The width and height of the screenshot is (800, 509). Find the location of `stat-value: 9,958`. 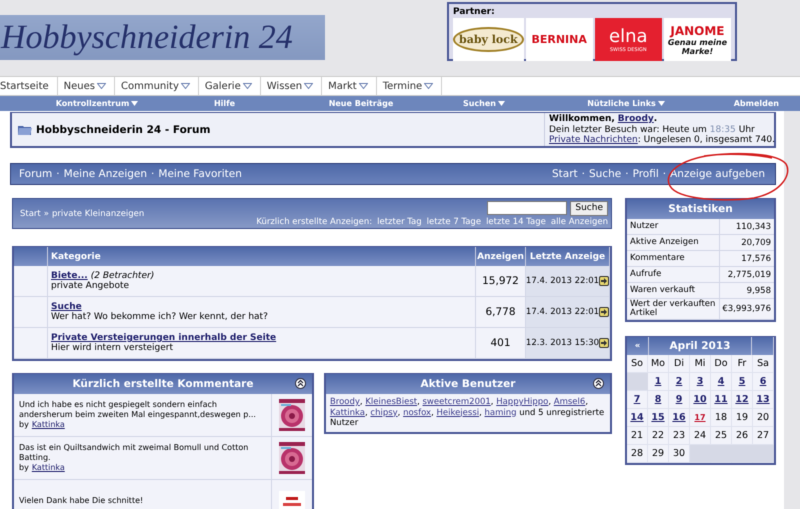

stat-value: 9,958 is located at coordinates (747, 290).